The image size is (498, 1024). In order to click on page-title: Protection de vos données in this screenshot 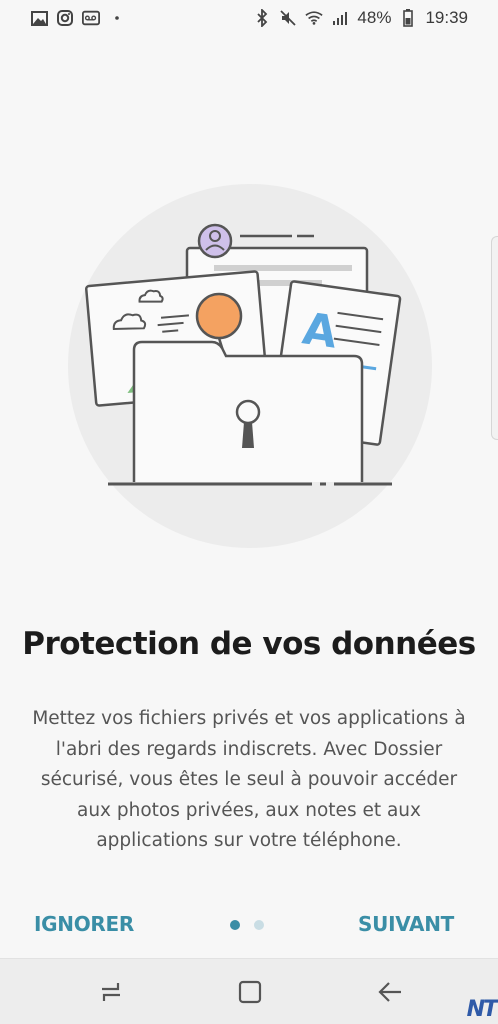, I will do `click(249, 644)`.